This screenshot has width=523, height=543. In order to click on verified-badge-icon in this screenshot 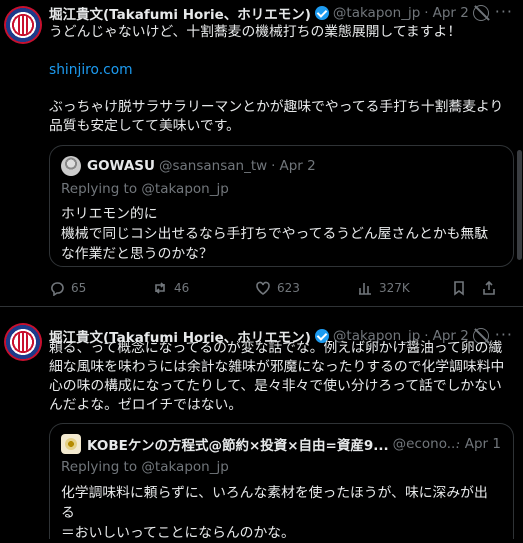, I will do `click(321, 13)`.